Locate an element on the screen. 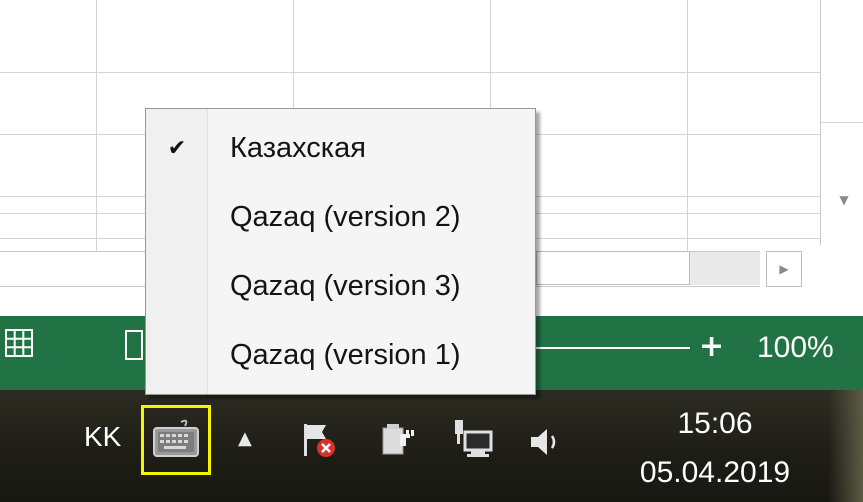 This screenshot has height=502, width=863. checkmark-icon: ✔ is located at coordinates (177, 148).